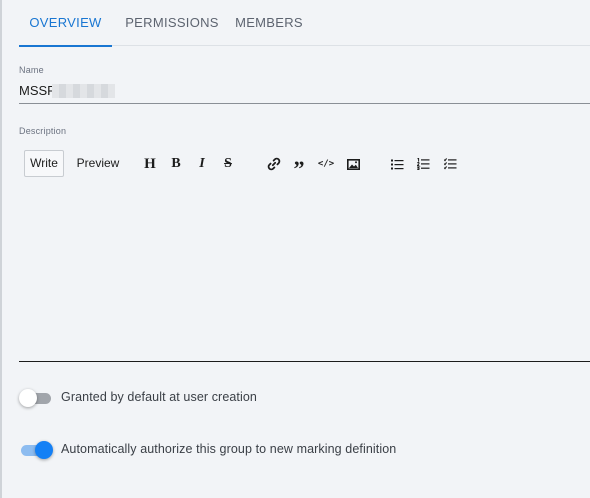 The height and width of the screenshot is (498, 590). What do you see at coordinates (397, 164) in the screenshot?
I see `unordered-list-icon` at bounding box center [397, 164].